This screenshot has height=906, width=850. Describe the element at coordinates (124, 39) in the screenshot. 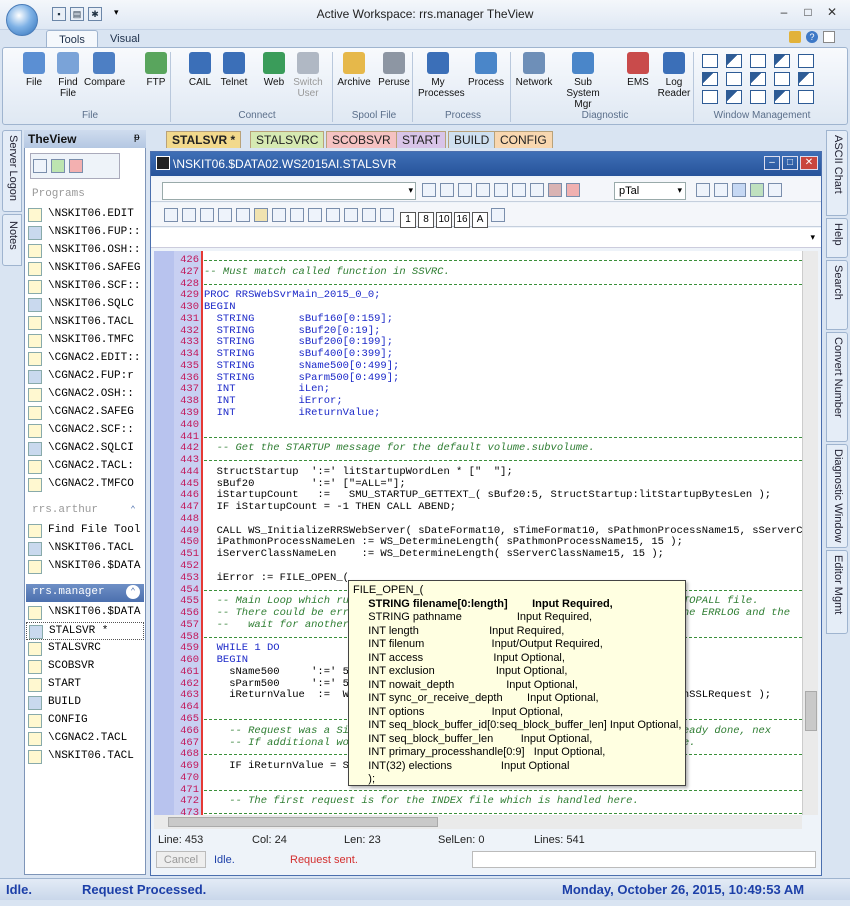

I see `tab-visual: Visual` at that location.